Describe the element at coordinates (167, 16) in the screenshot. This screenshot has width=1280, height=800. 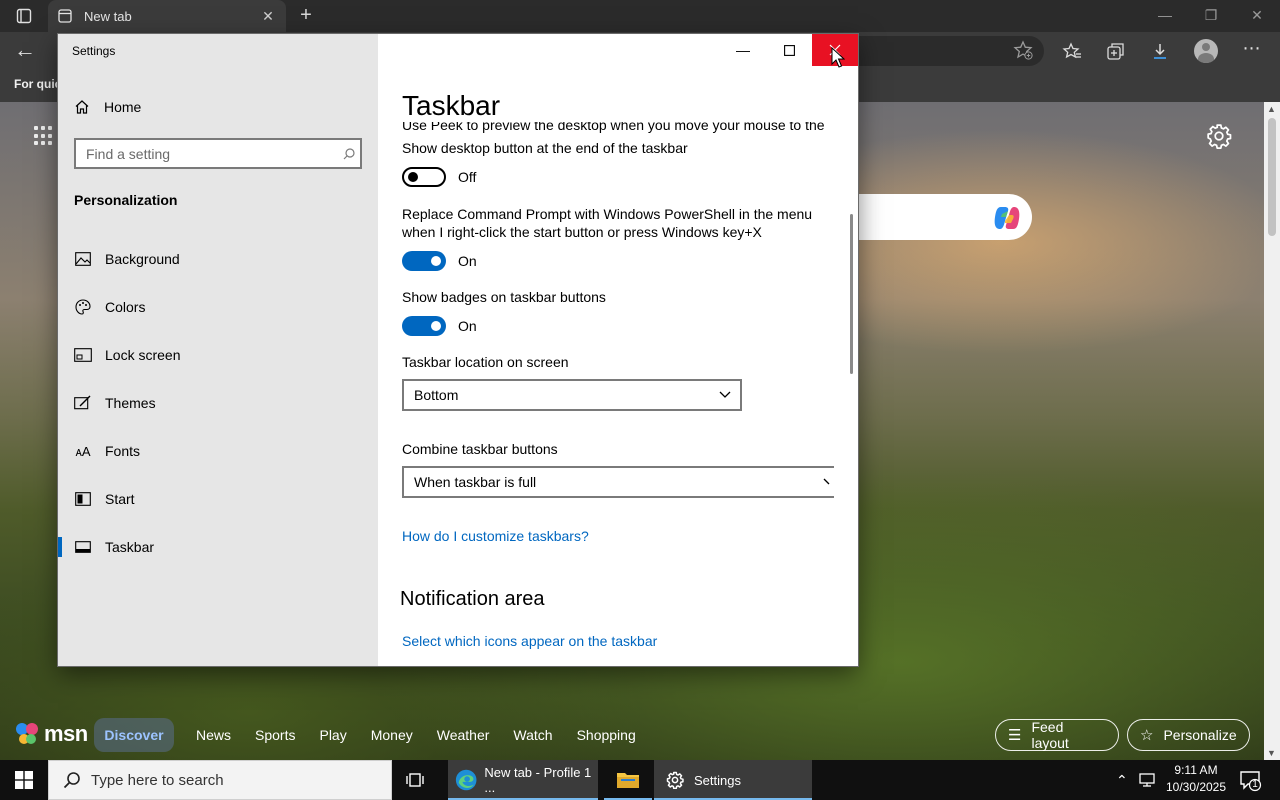
I see `browser-tab: New tab ✕` at that location.